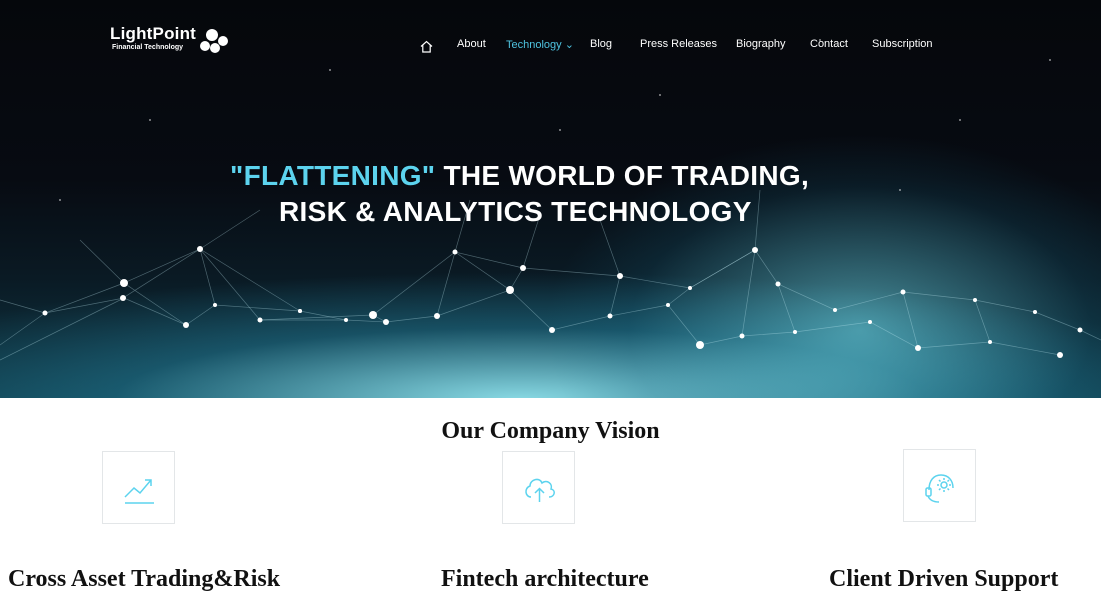 The width and height of the screenshot is (1101, 602). Describe the element at coordinates (902, 44) in the screenshot. I see `nav-subscription: Subscription` at that location.